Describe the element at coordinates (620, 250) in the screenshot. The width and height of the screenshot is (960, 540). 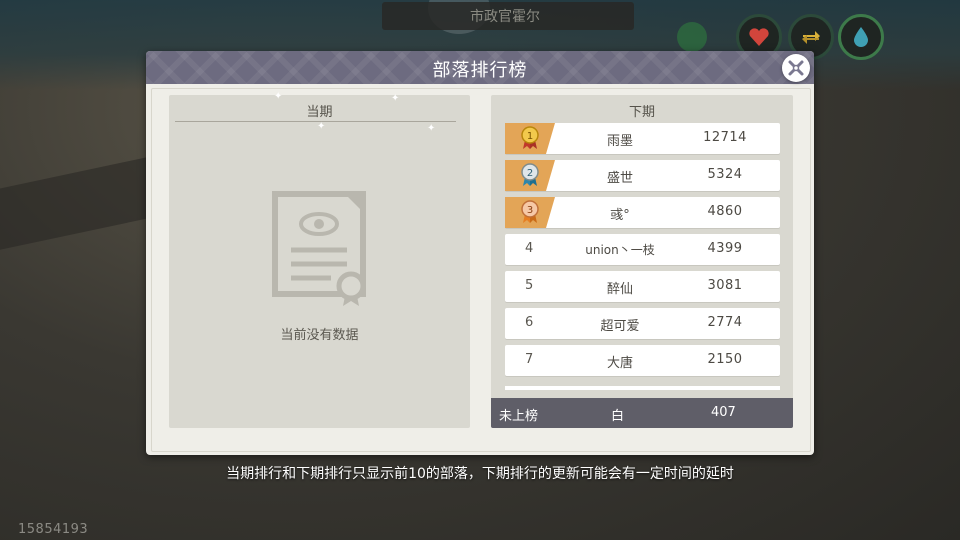
I see `tribe-name: union丶一枝` at that location.